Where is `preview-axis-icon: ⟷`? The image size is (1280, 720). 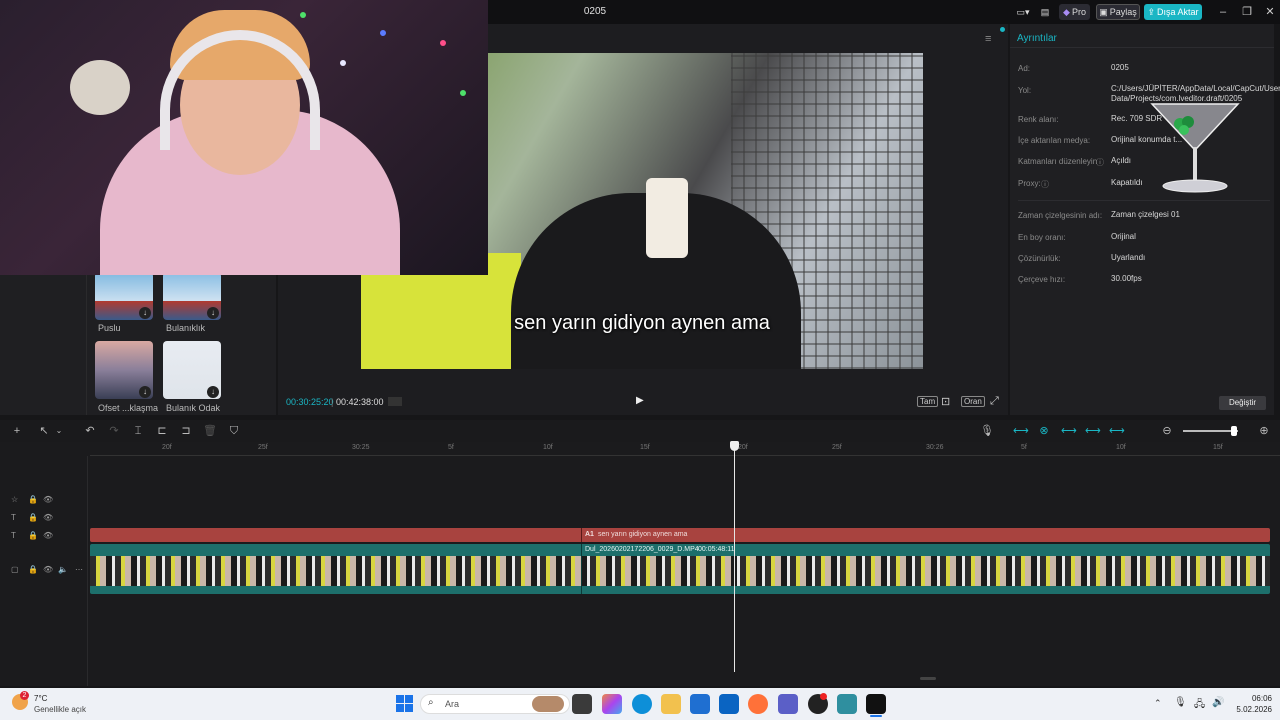 preview-axis-icon: ⟷ is located at coordinates (1069, 431).